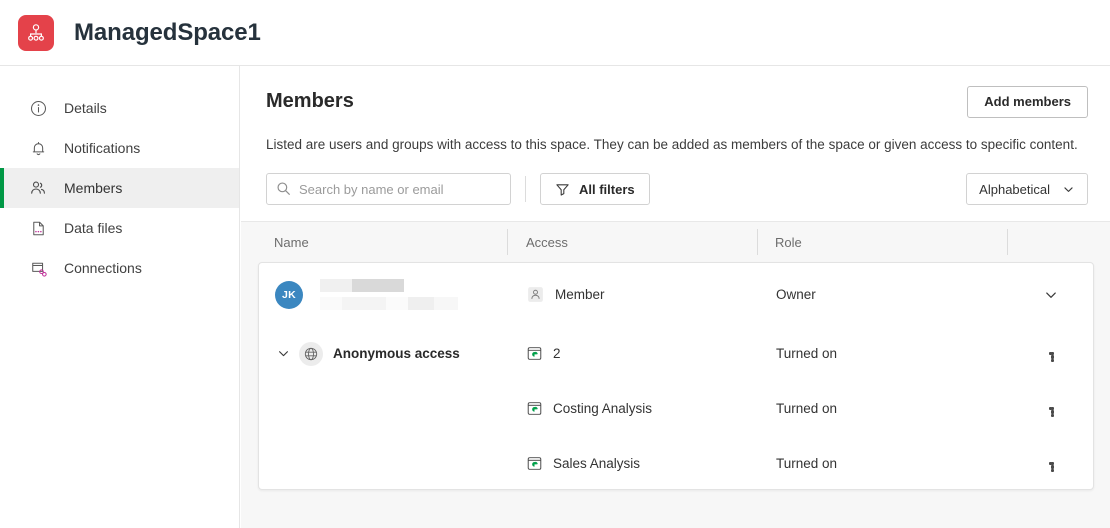  What do you see at coordinates (93, 188) in the screenshot?
I see `sidebar-item-label: Members` at bounding box center [93, 188].